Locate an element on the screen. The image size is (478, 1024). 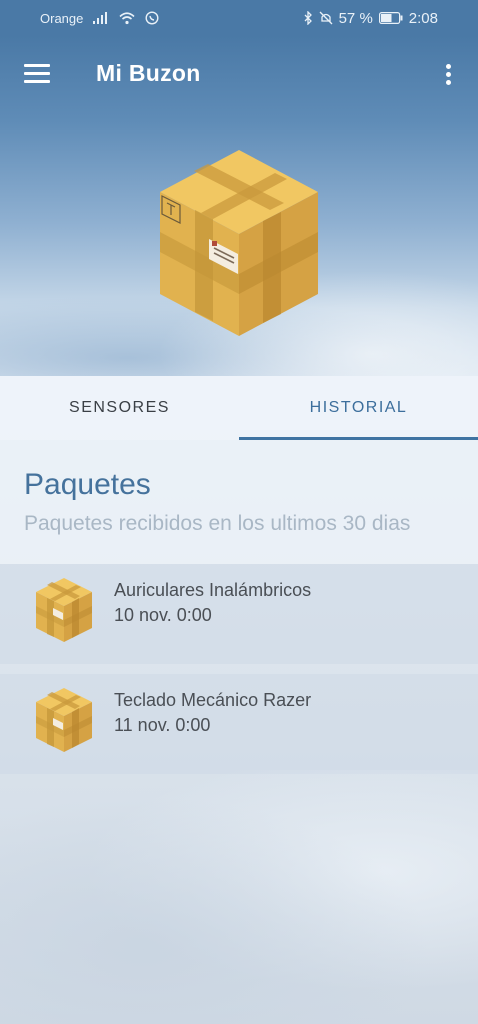
more-vert-icon is located at coordinates (448, 74).